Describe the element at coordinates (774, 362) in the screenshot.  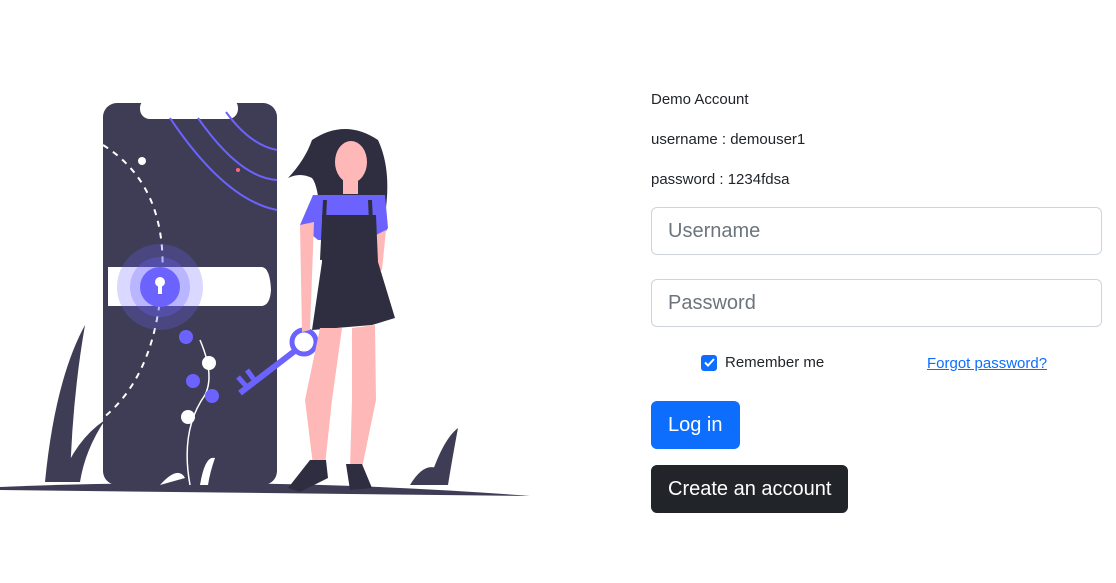
I see `remember-me-label: Remember me` at that location.